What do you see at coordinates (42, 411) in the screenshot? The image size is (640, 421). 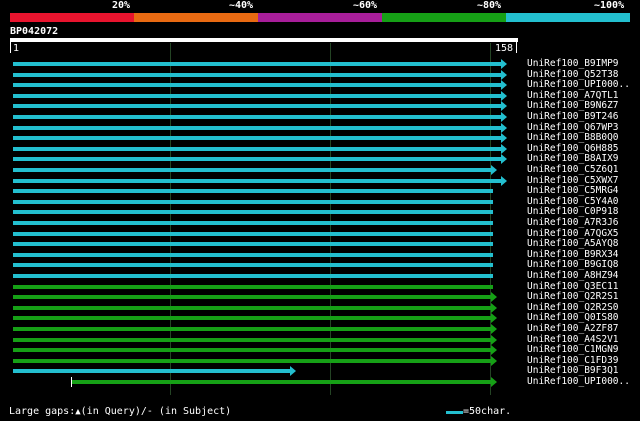 I see `footer-prefix: Large gaps:` at bounding box center [42, 411].